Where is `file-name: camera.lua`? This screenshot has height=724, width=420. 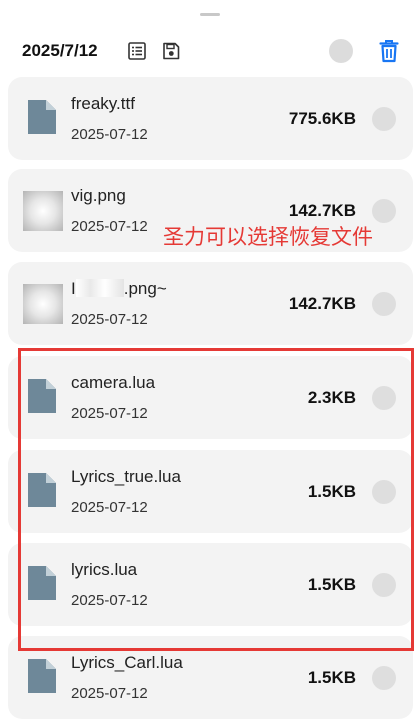
file-name: camera.lua is located at coordinates (113, 382).